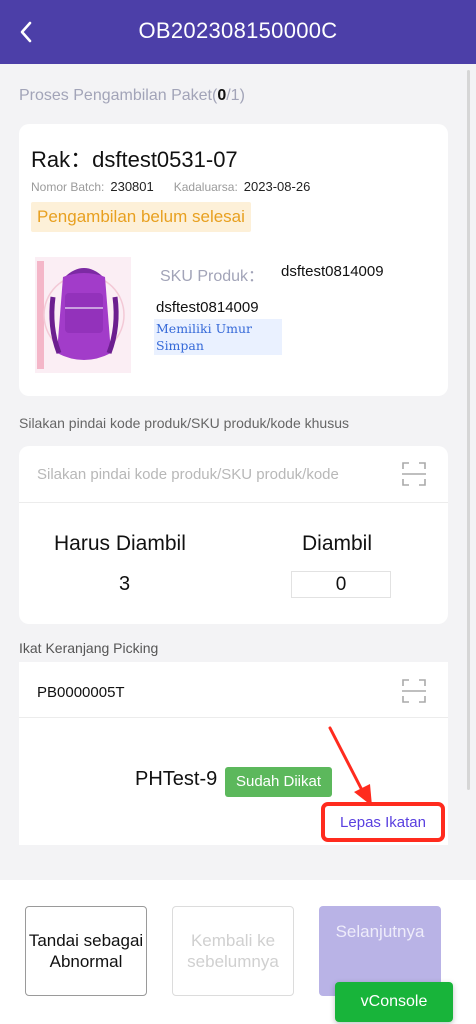  What do you see at coordinates (83, 315) in the screenshot?
I see `backpack-image` at bounding box center [83, 315].